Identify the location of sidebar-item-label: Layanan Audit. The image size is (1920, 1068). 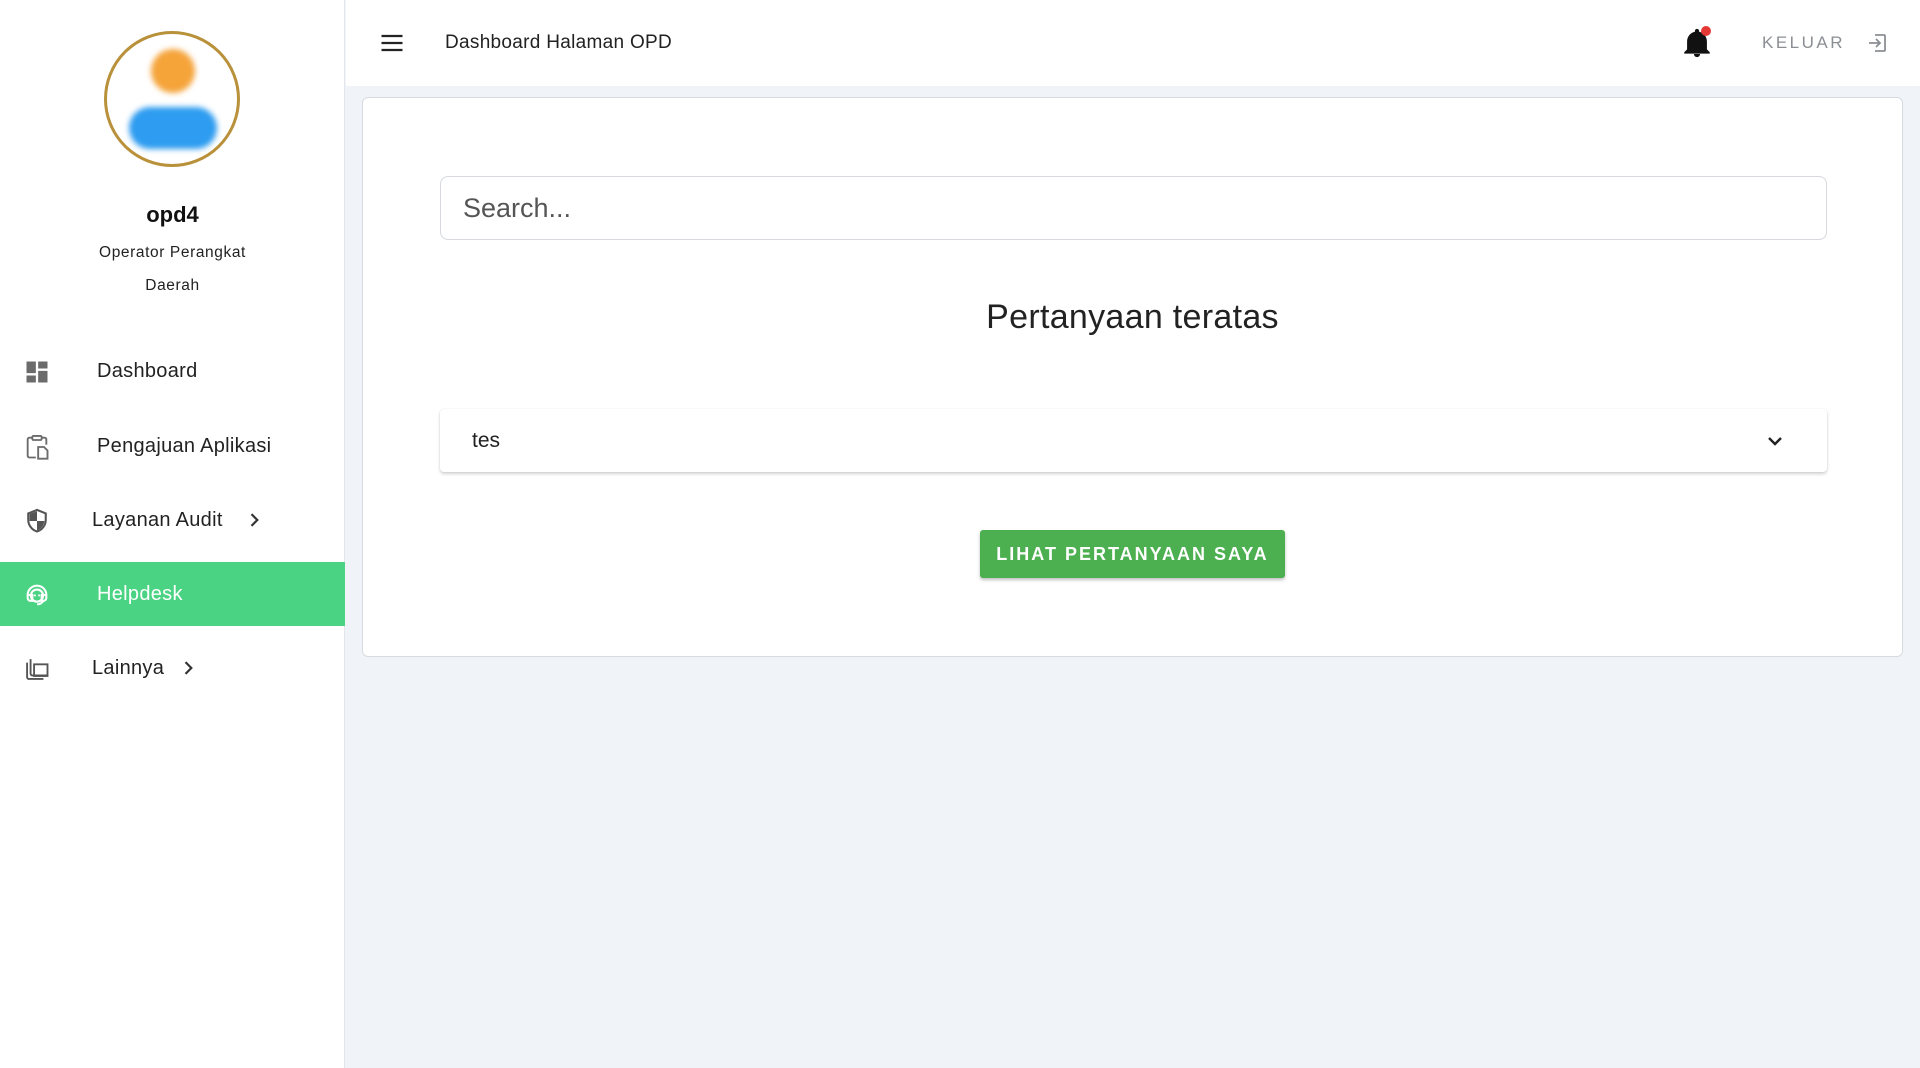
(157, 520).